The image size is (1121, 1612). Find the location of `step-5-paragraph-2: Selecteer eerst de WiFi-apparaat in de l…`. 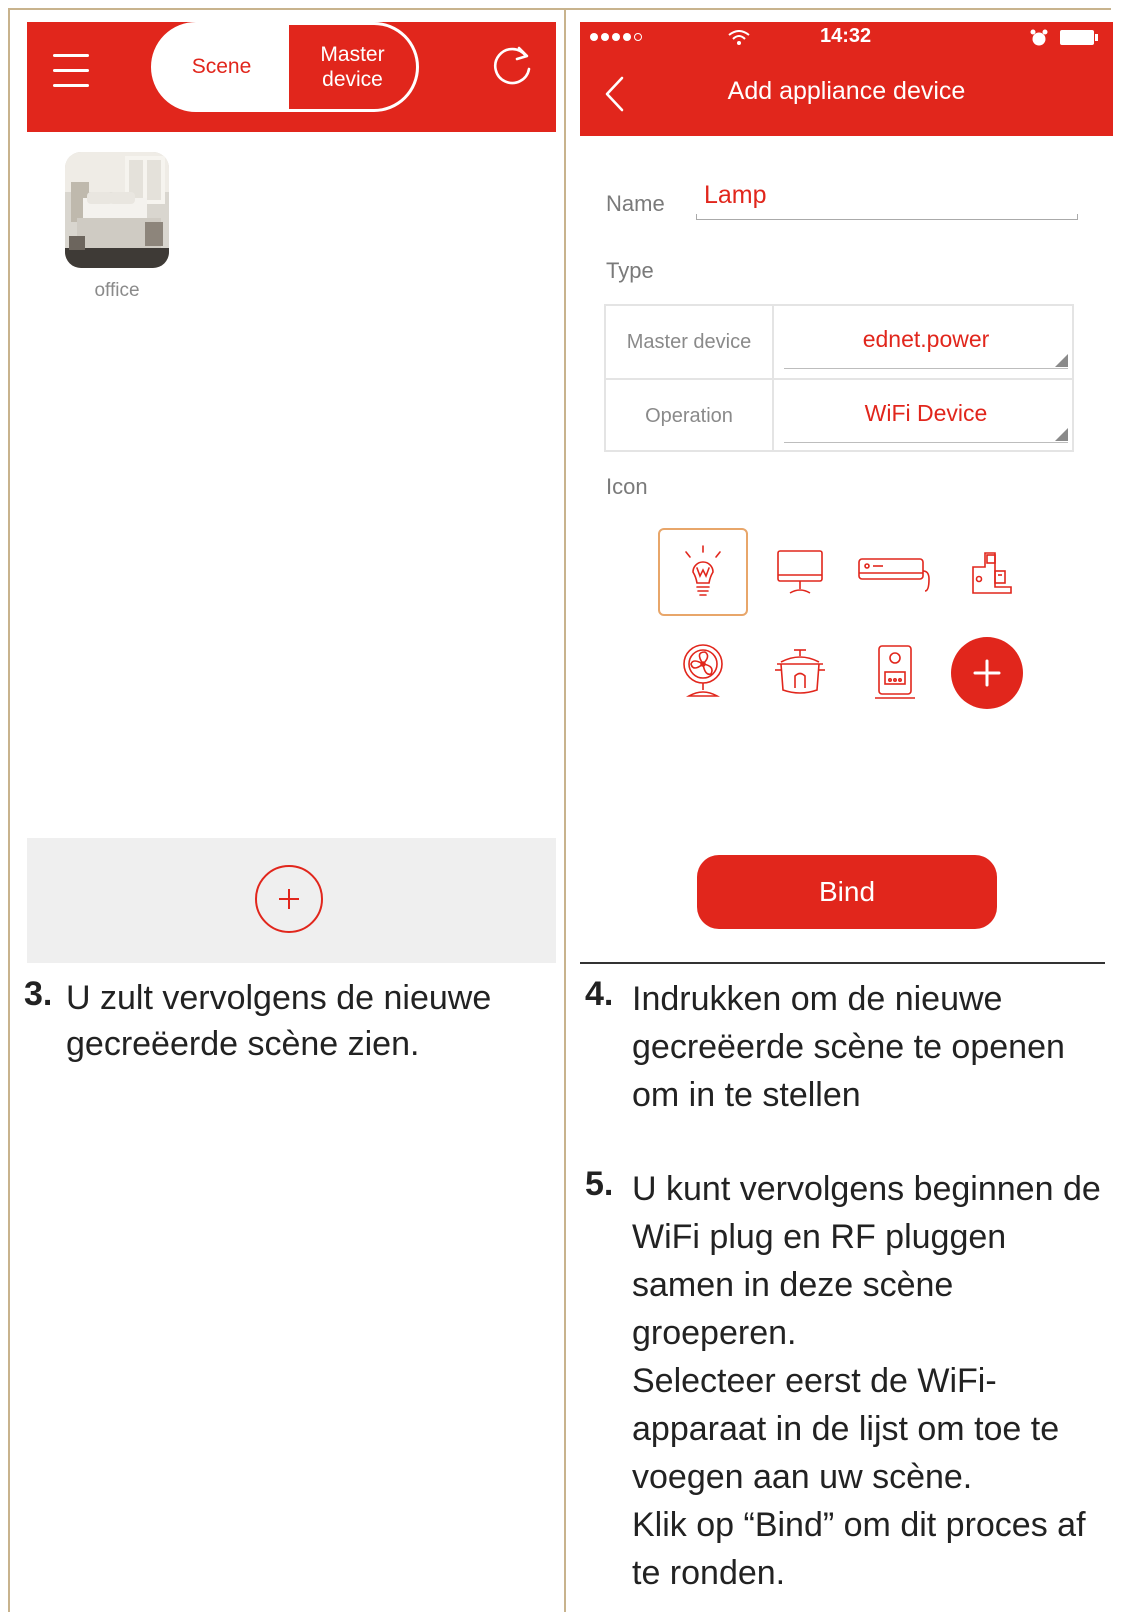

step-5-paragraph-2: Selecteer eerst de WiFi-apparaat in de l… is located at coordinates (846, 1429).